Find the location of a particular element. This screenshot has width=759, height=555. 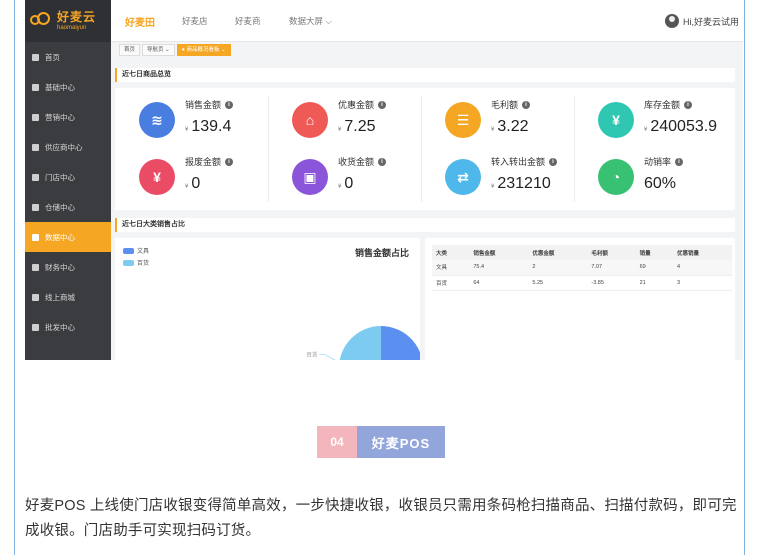

stat-card: ◔ 动销率 i 60% is located at coordinates (649, 177).